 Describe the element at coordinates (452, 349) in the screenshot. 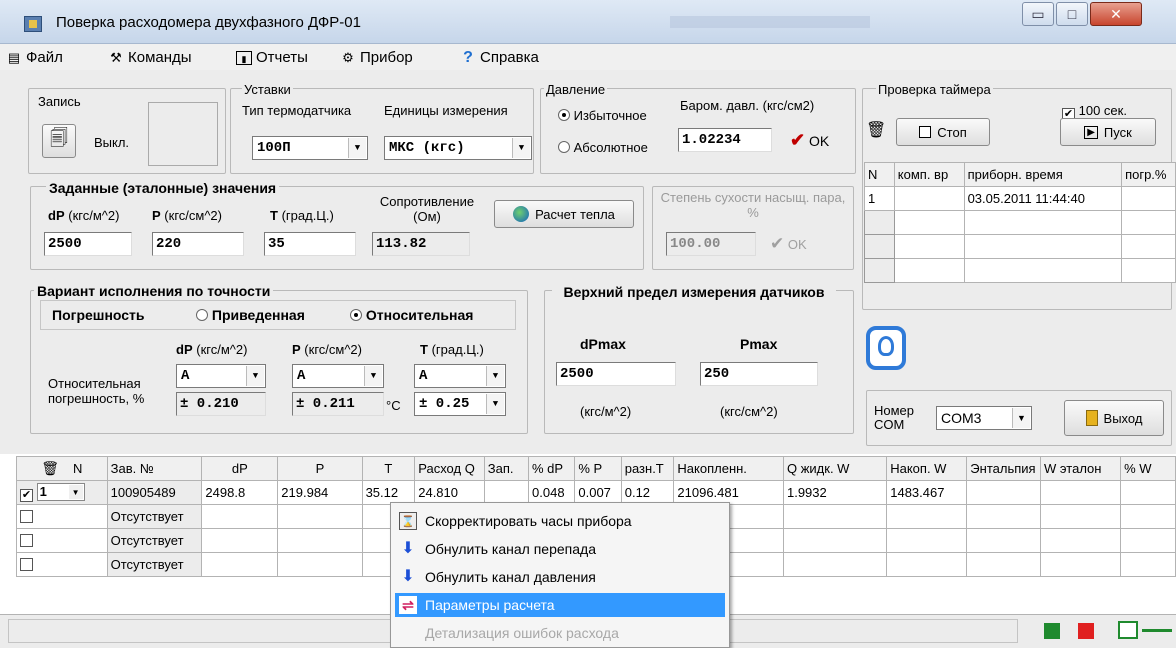

I see `acc-t-header: T (град.Ц.)` at that location.